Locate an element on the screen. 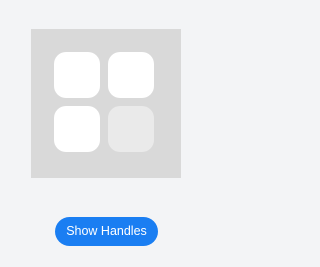 The height and width of the screenshot is (267, 320). show-handles-button: Show Handles is located at coordinates (106, 231).